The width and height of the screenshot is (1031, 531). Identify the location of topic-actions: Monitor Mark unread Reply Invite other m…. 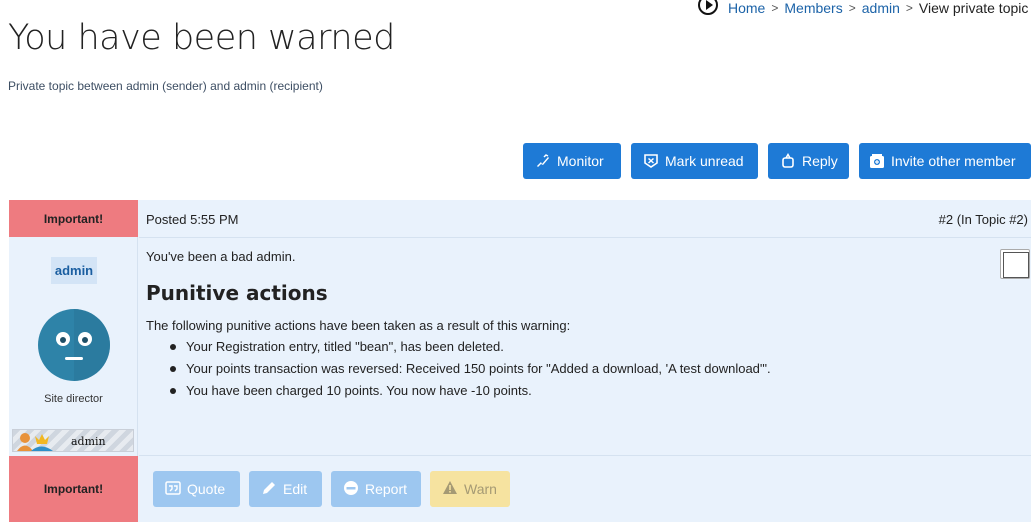
(777, 161).